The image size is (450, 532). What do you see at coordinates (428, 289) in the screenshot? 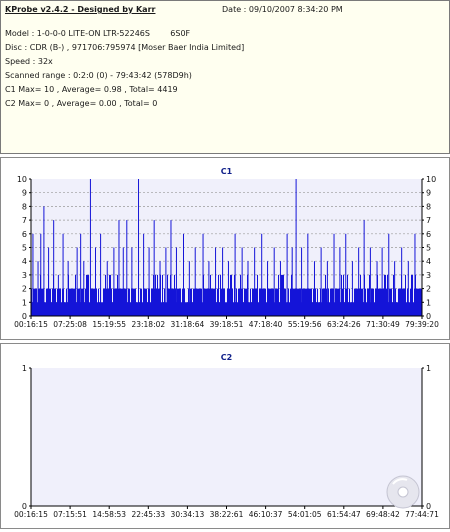
I see `y-tick-label-right: 2` at bounding box center [428, 289].